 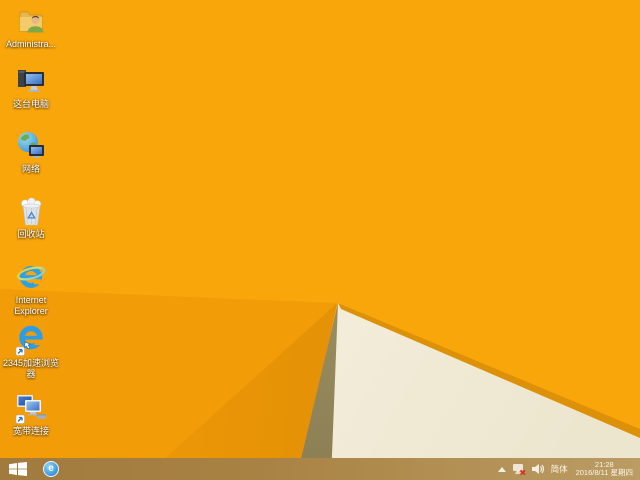 What do you see at coordinates (31, 21) in the screenshot?
I see `user-folder-icon` at bounding box center [31, 21].